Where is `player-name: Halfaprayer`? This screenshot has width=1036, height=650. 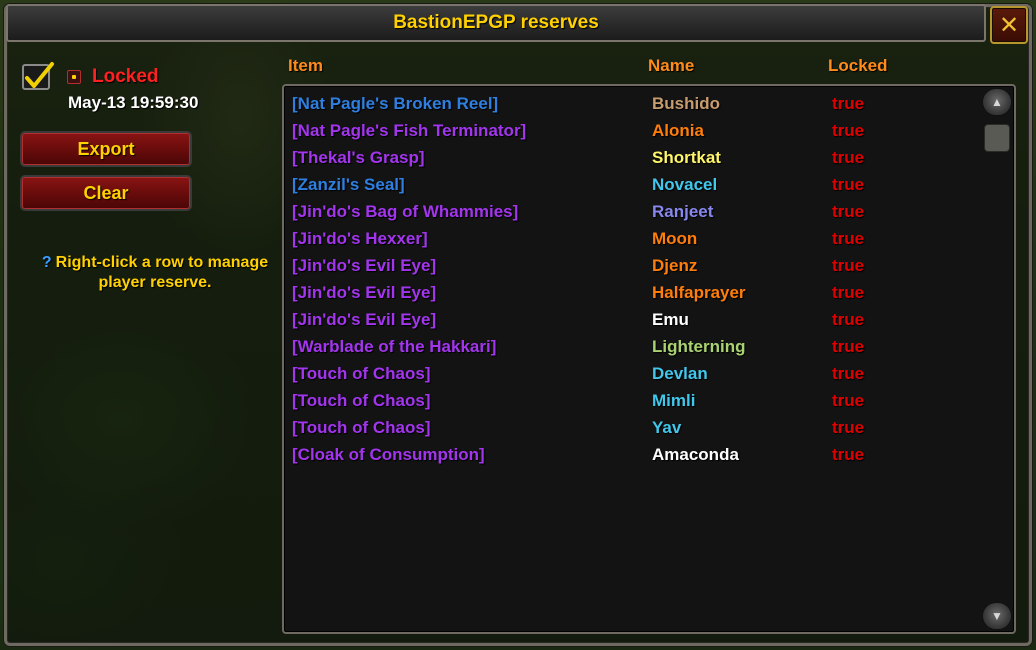
player-name: Halfaprayer is located at coordinates (699, 292).